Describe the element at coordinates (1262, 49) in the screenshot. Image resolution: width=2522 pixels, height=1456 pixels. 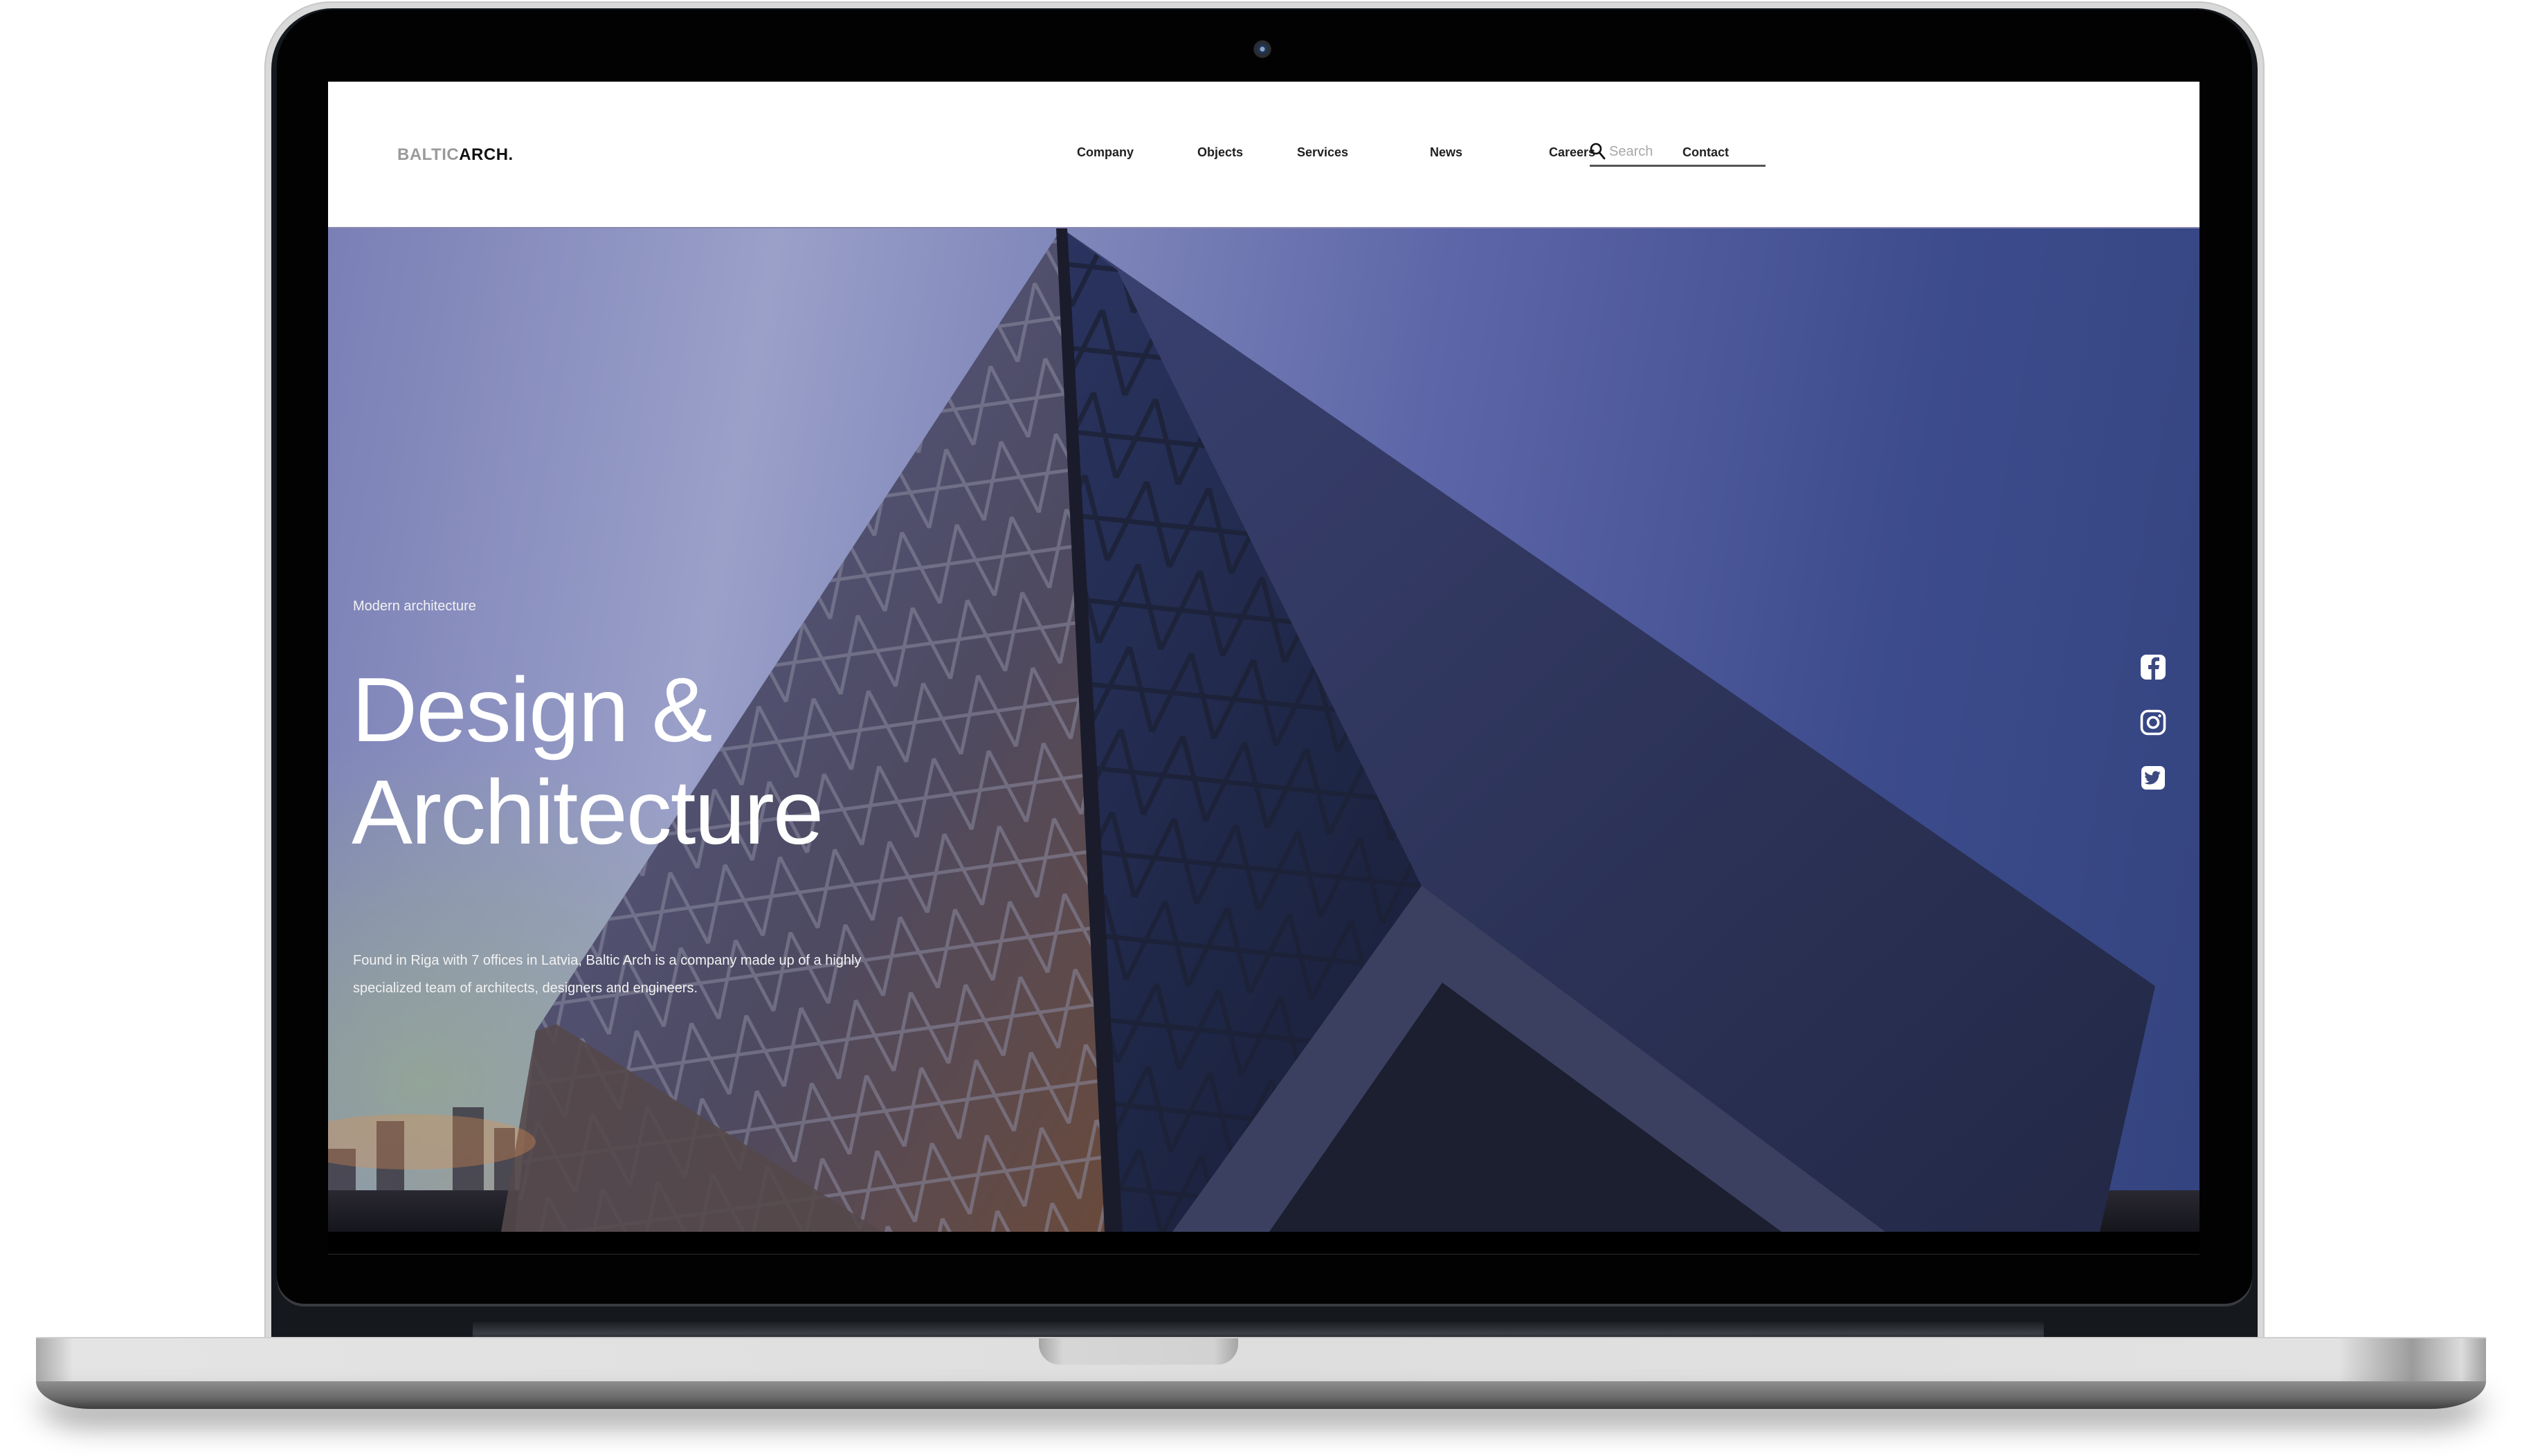
I see `webcam-icon` at that location.